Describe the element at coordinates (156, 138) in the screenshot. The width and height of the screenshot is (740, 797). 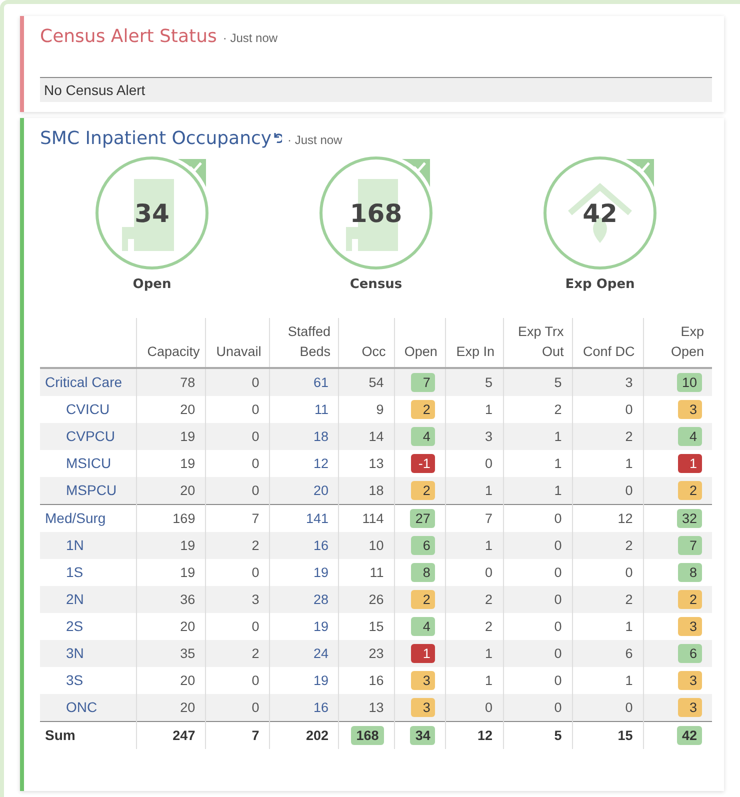
I see `card-title: SMC Inpatient Occupancy` at that location.